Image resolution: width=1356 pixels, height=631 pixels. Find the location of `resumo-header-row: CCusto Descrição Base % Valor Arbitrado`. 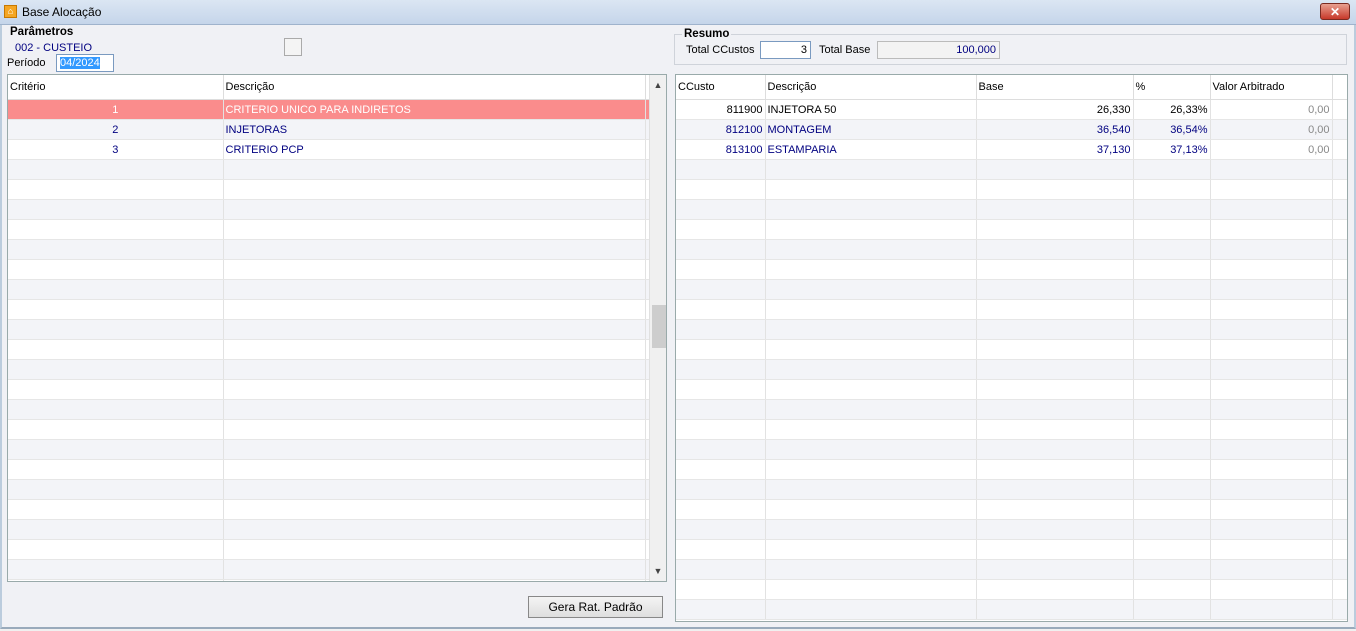

resumo-header-row: CCusto Descrição Base % Valor Arbitrado is located at coordinates (1011, 87).